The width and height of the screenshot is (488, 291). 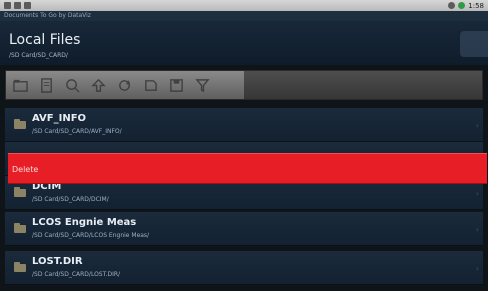 What do you see at coordinates (46, 85) in the screenshot?
I see `new-document-icon` at bounding box center [46, 85].